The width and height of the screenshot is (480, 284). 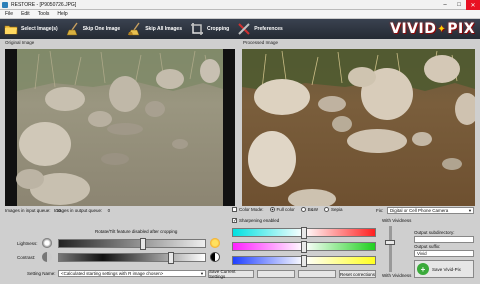 What do you see at coordinates (473, 5) in the screenshot?
I see `close-icon: ✕` at bounding box center [473, 5].